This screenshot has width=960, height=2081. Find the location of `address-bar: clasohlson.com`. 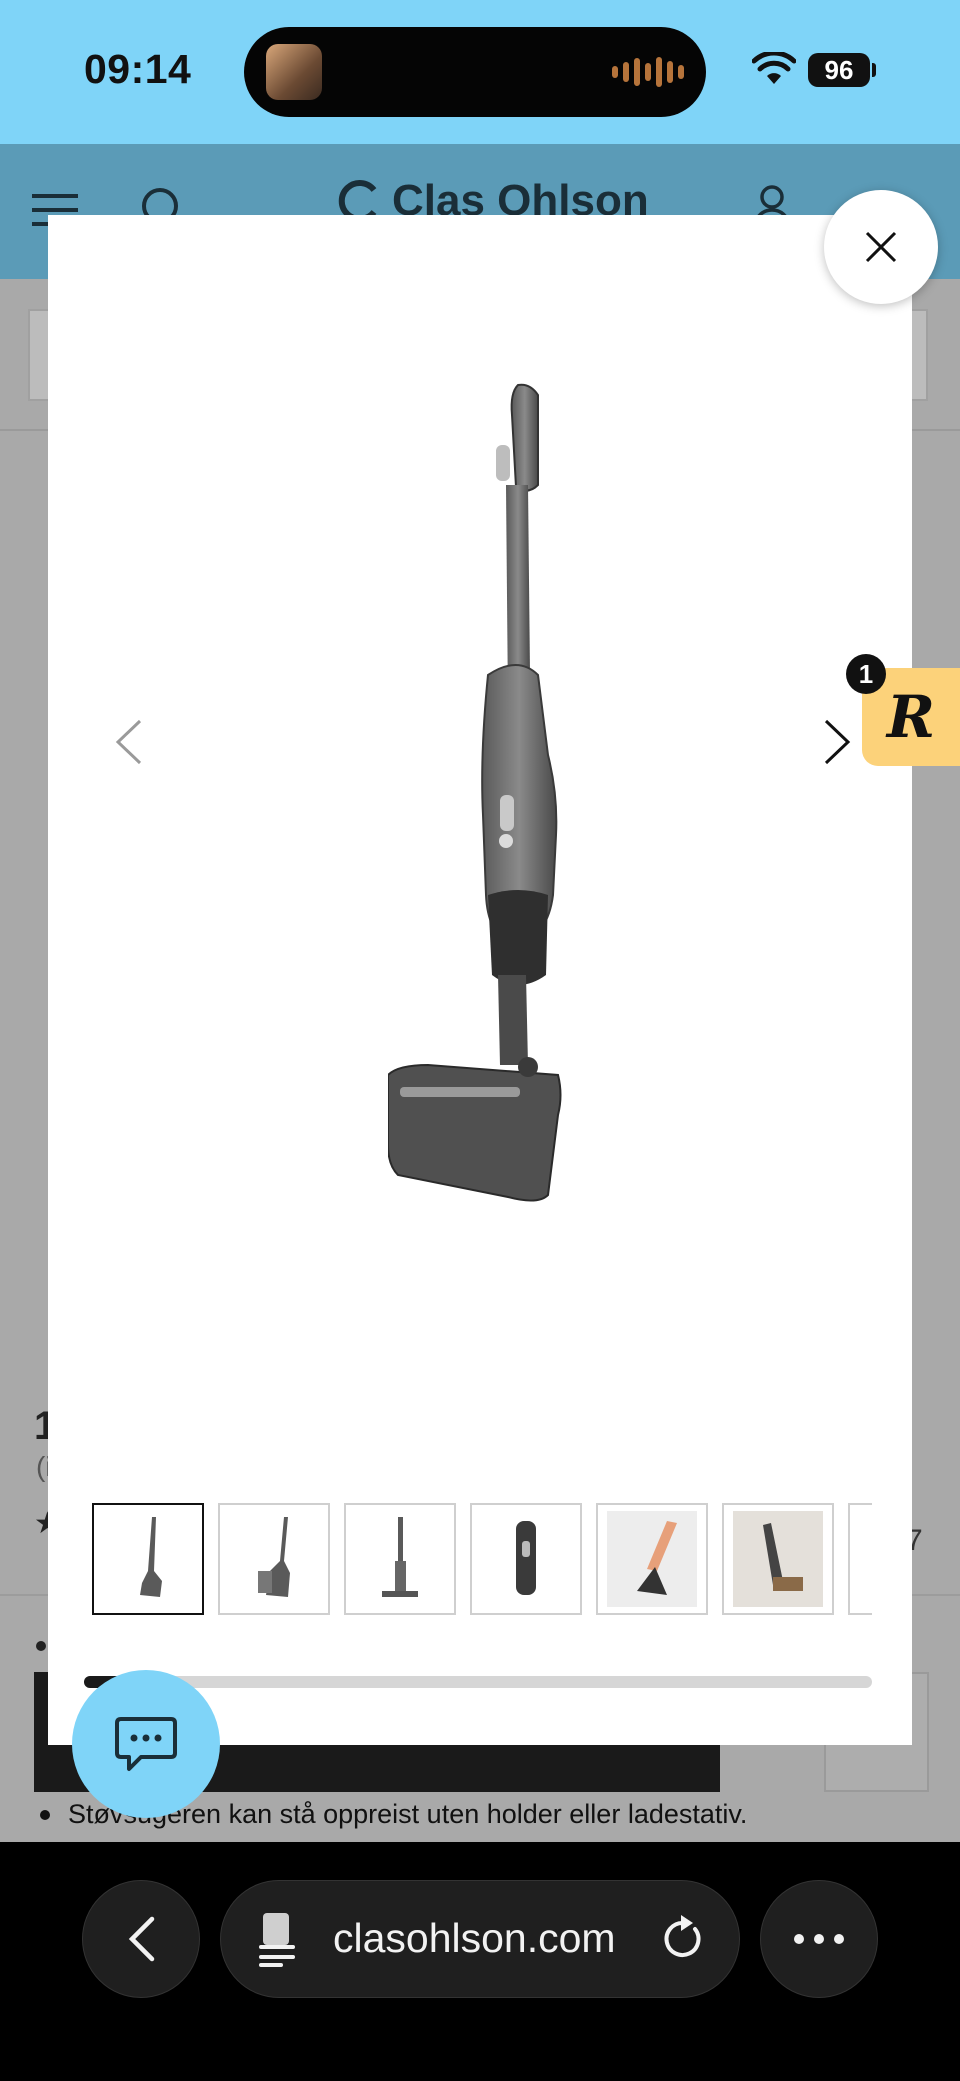

address-bar: clasohlson.com is located at coordinates (480, 1939).